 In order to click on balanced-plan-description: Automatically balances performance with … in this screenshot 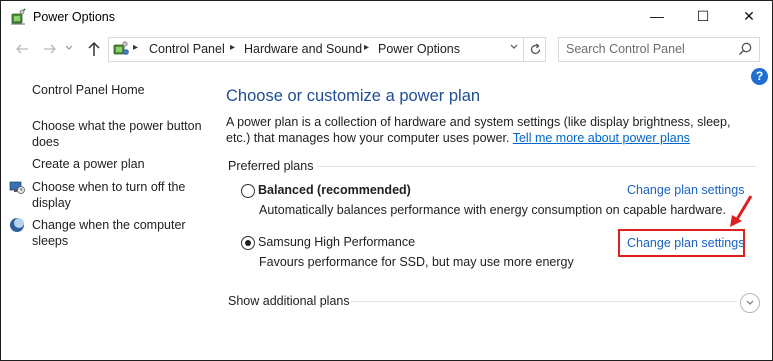, I will do `click(492, 210)`.